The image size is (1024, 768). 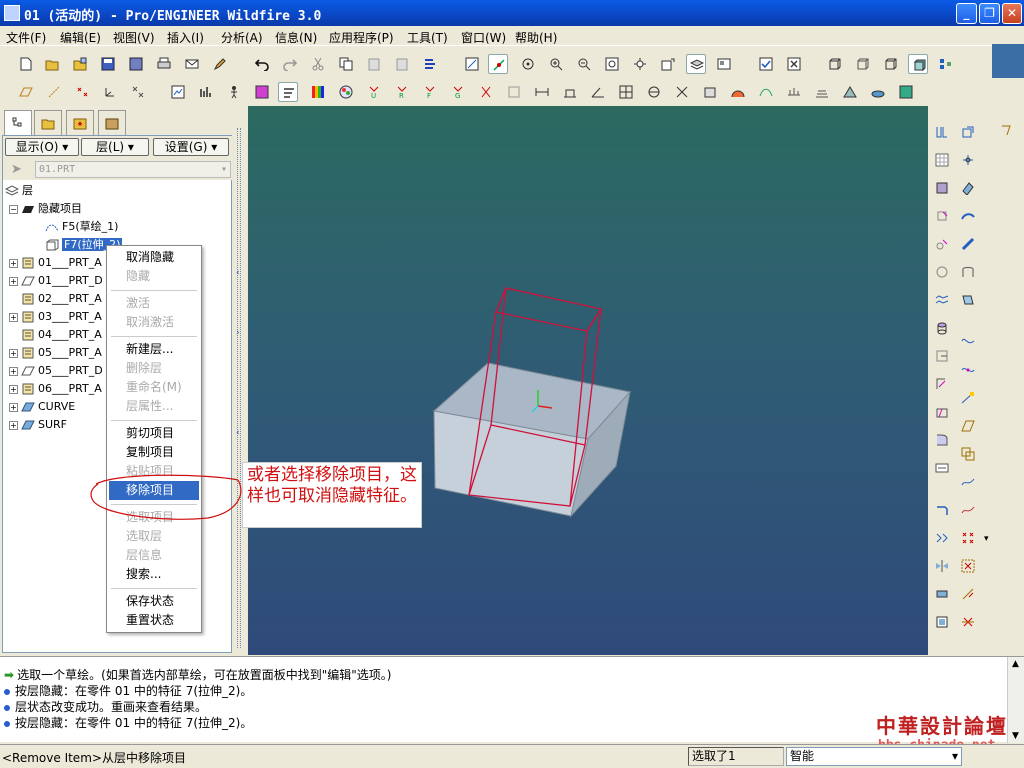 What do you see at coordinates (185, 37) in the screenshot?
I see `menu-insert: 插入(I)` at bounding box center [185, 37].